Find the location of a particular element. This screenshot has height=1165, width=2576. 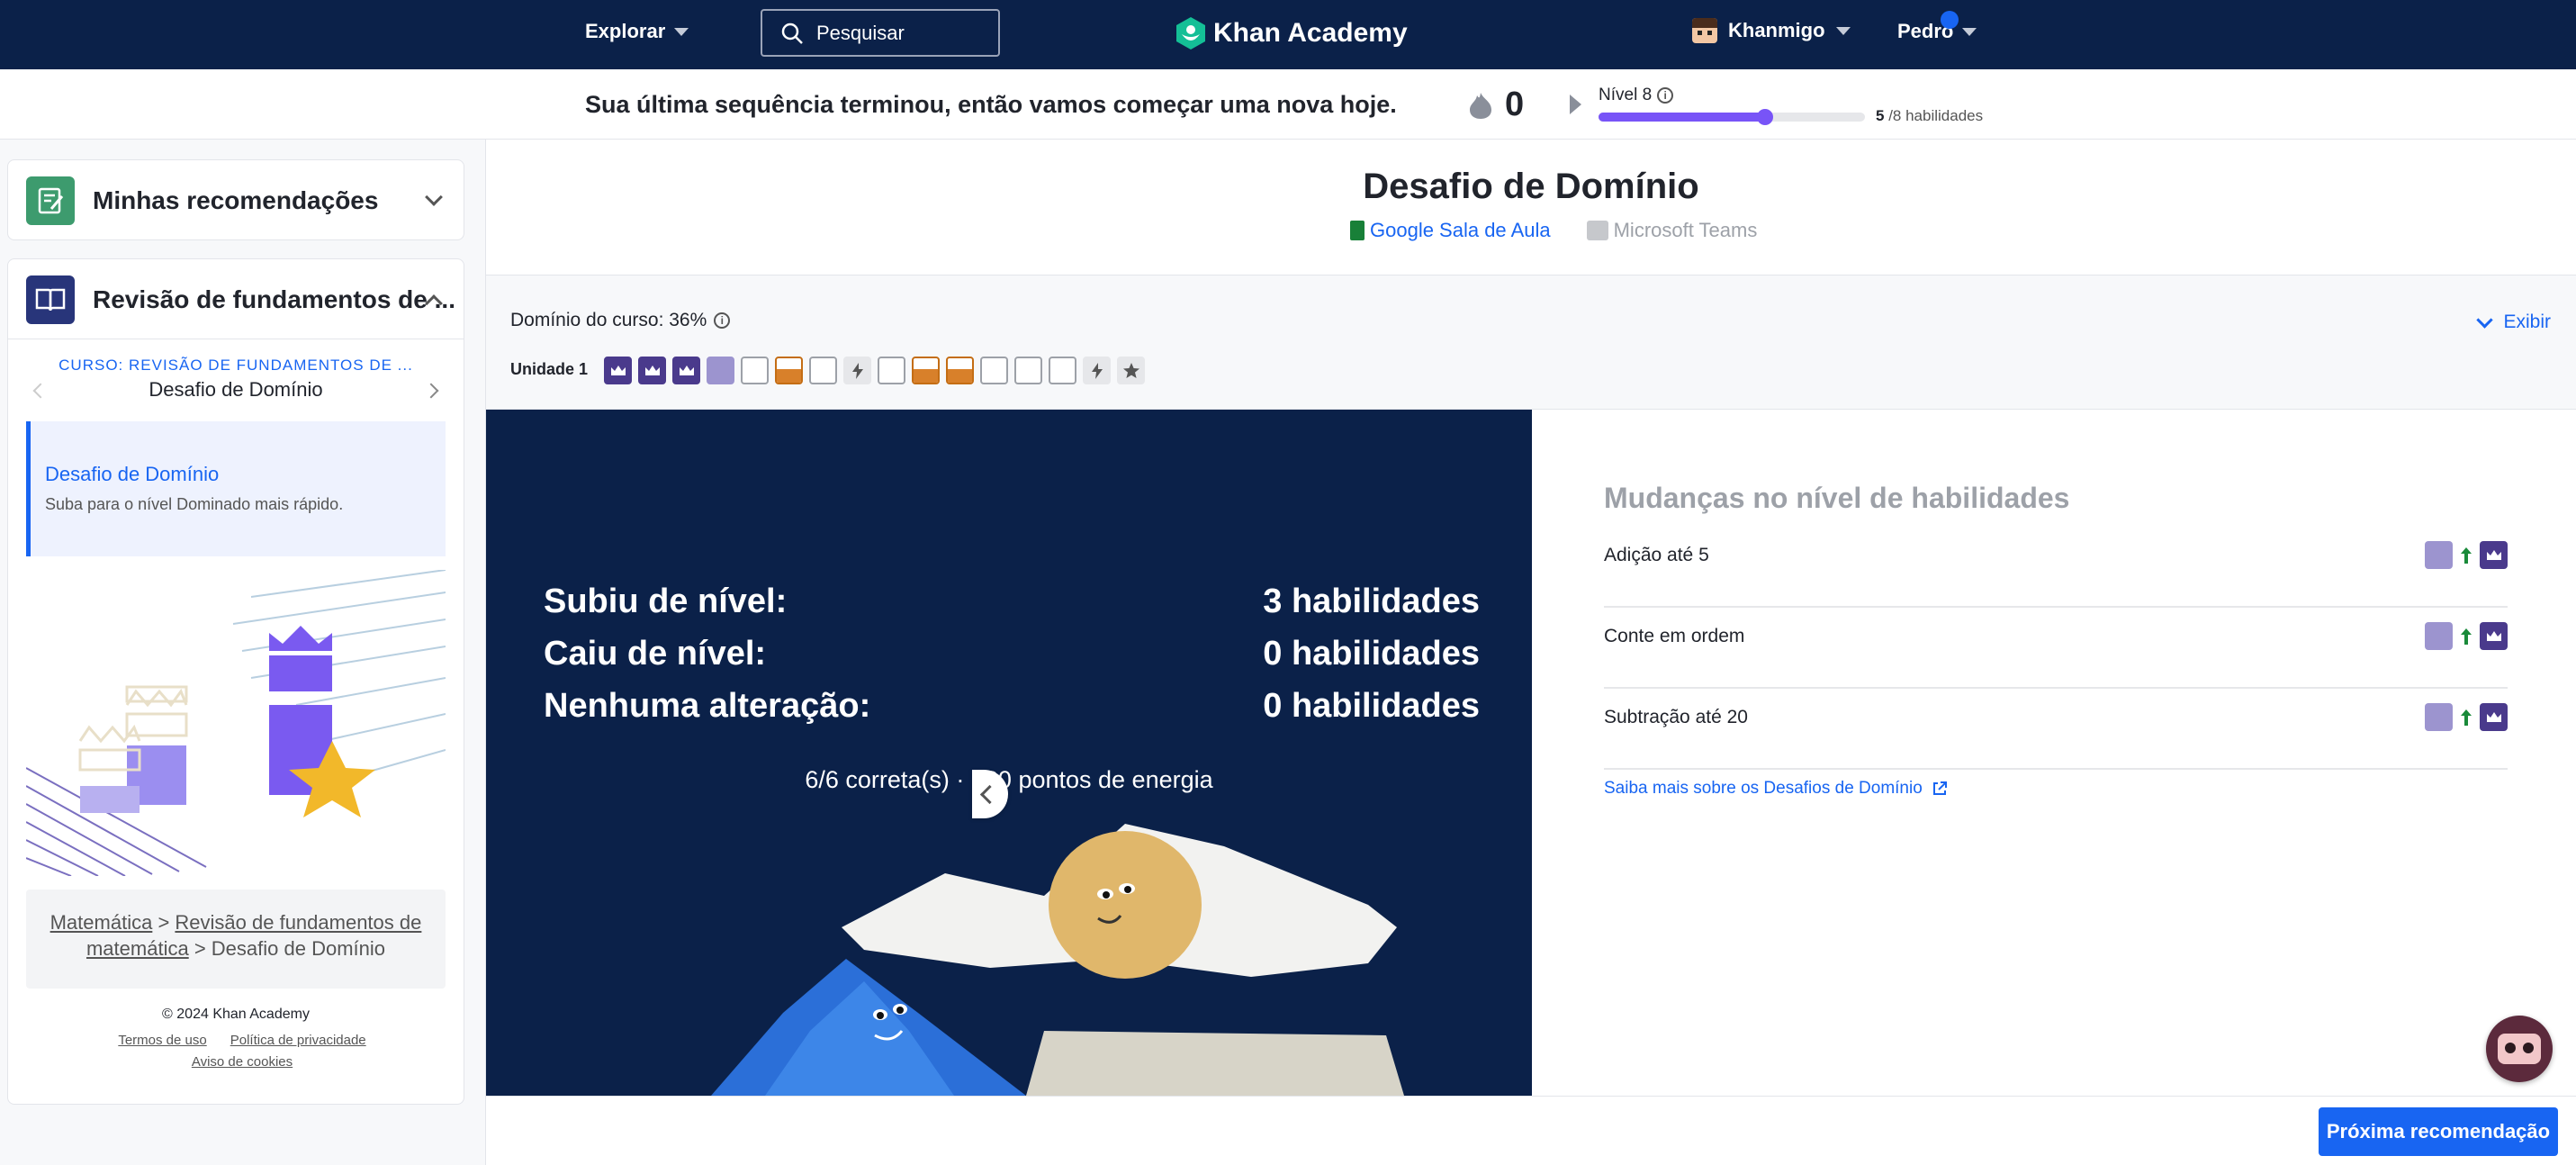

skill-name: Subtração até 20 is located at coordinates (1676, 717).